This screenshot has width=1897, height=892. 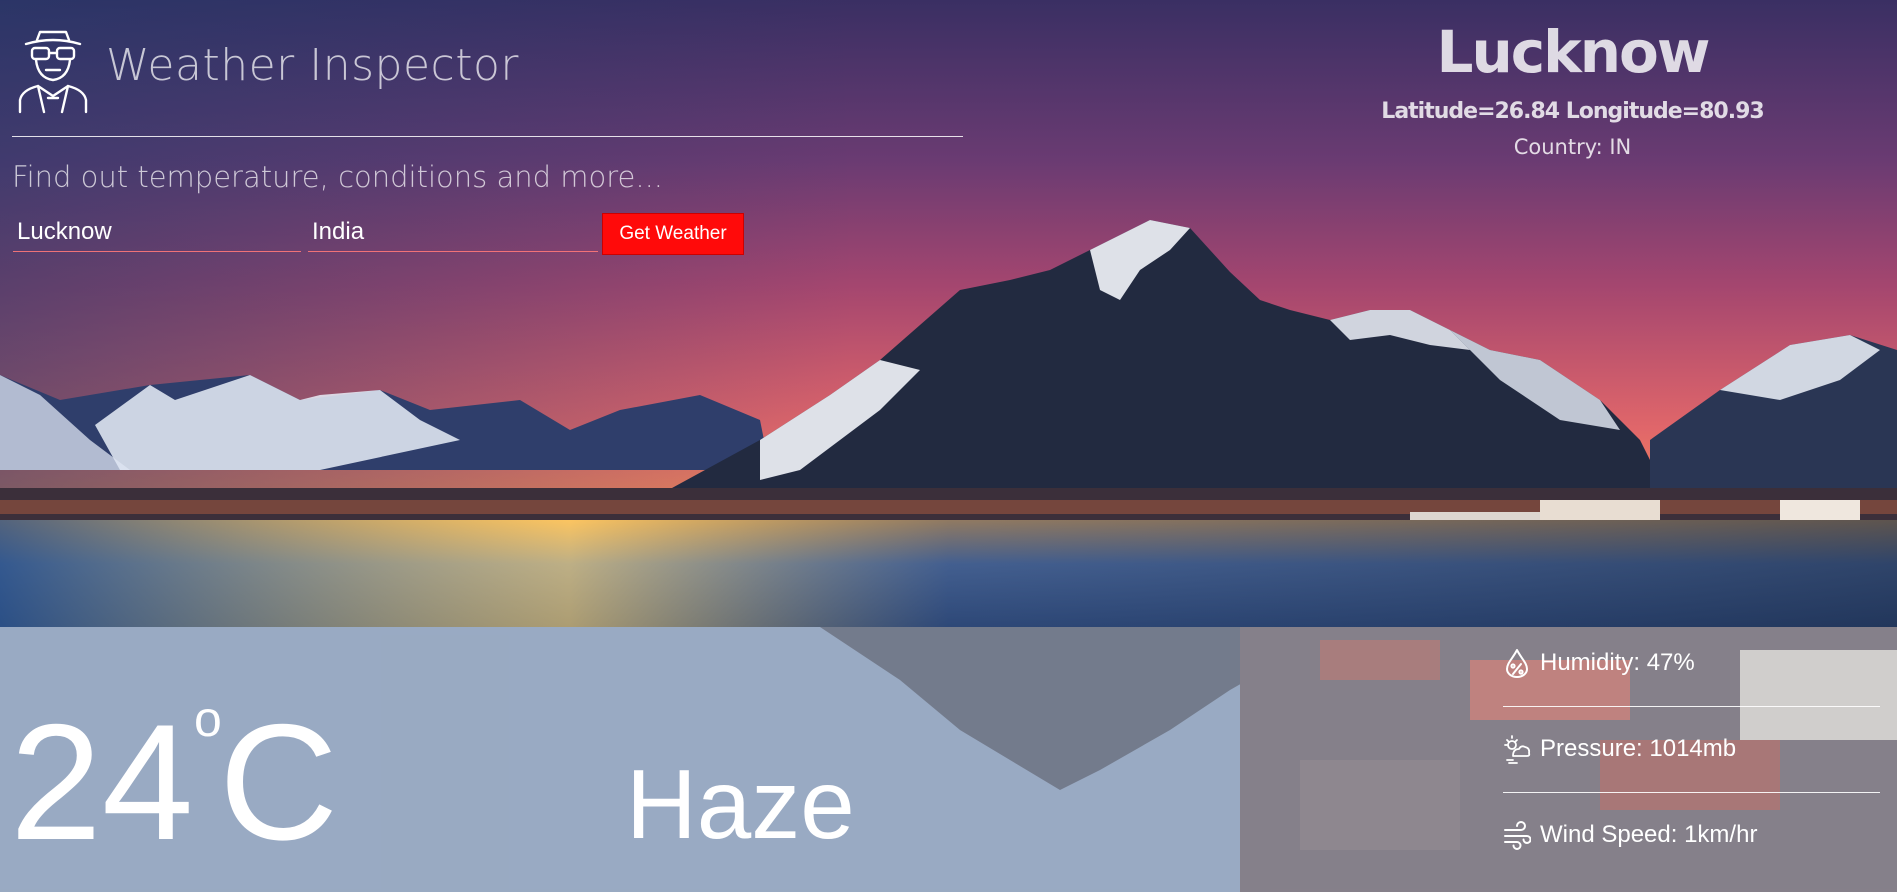 I want to click on cloud-sun-icon, so click(x=1517, y=749).